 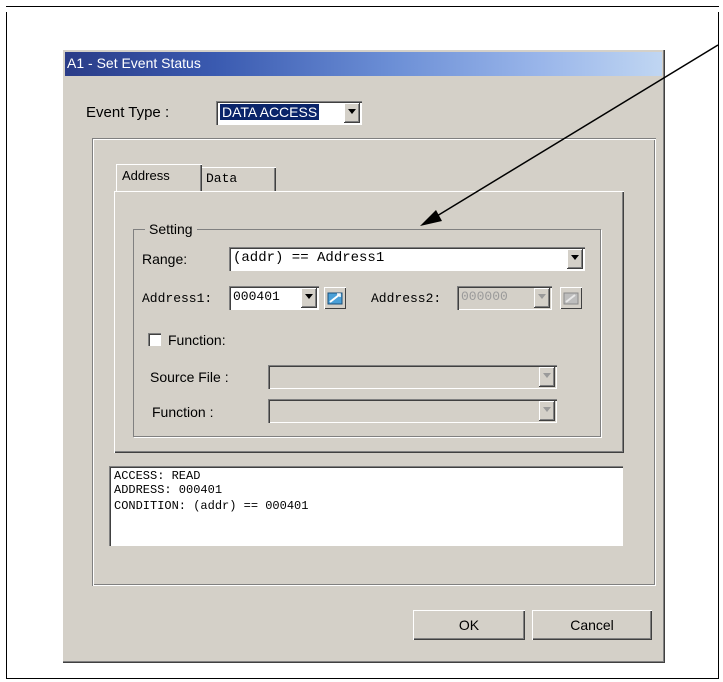 What do you see at coordinates (431, 218) in the screenshot?
I see `annotation-arrow-head` at bounding box center [431, 218].